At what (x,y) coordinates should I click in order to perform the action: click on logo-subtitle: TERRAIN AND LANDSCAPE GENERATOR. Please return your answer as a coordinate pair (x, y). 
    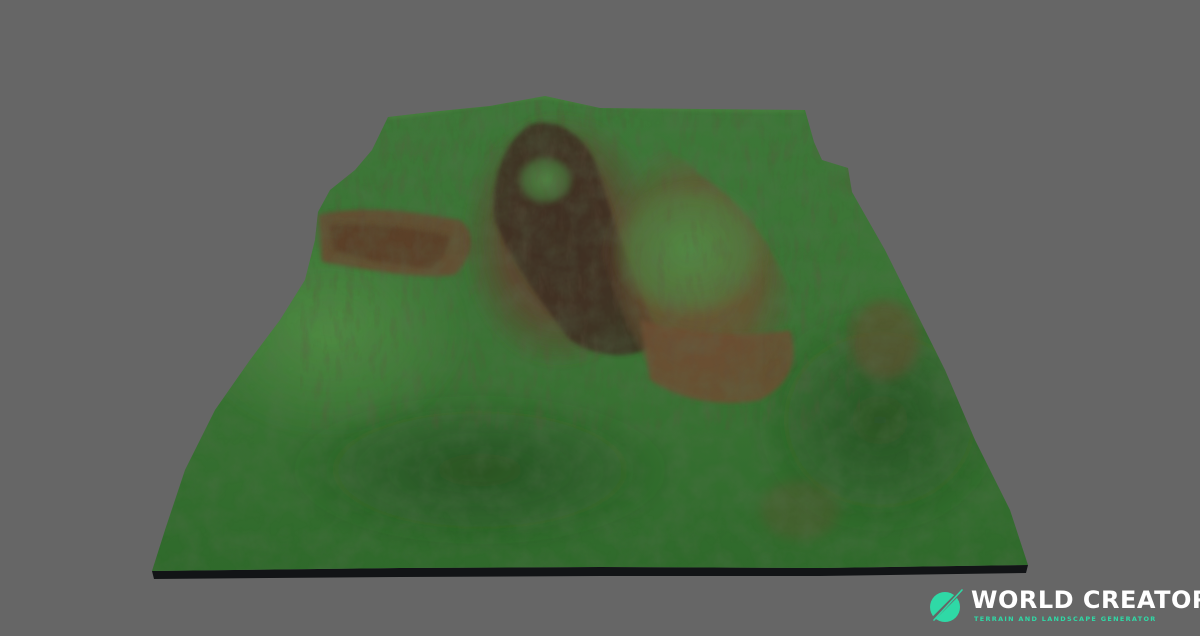
    Looking at the image, I should click on (1065, 619).